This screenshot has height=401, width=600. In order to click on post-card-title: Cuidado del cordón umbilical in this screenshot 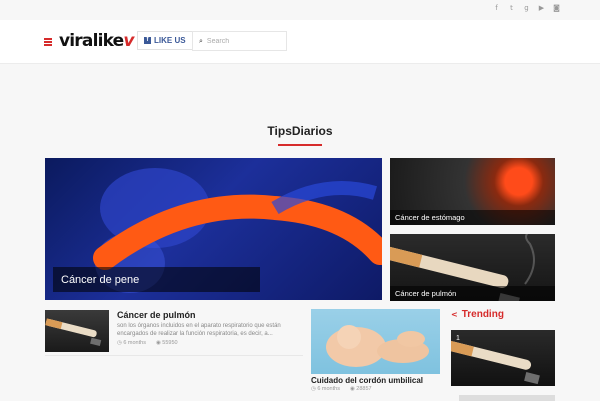, I will do `click(367, 380)`.